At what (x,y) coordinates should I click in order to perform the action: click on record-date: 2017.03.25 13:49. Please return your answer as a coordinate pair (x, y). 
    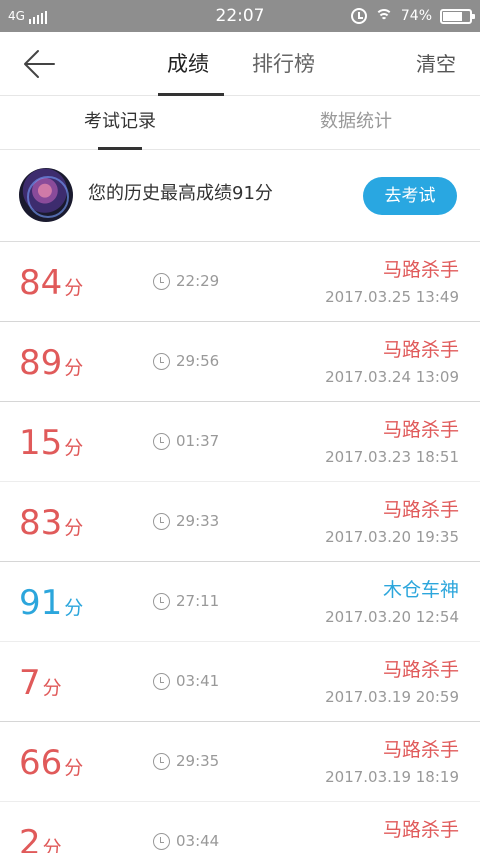
    Looking at the image, I should click on (392, 297).